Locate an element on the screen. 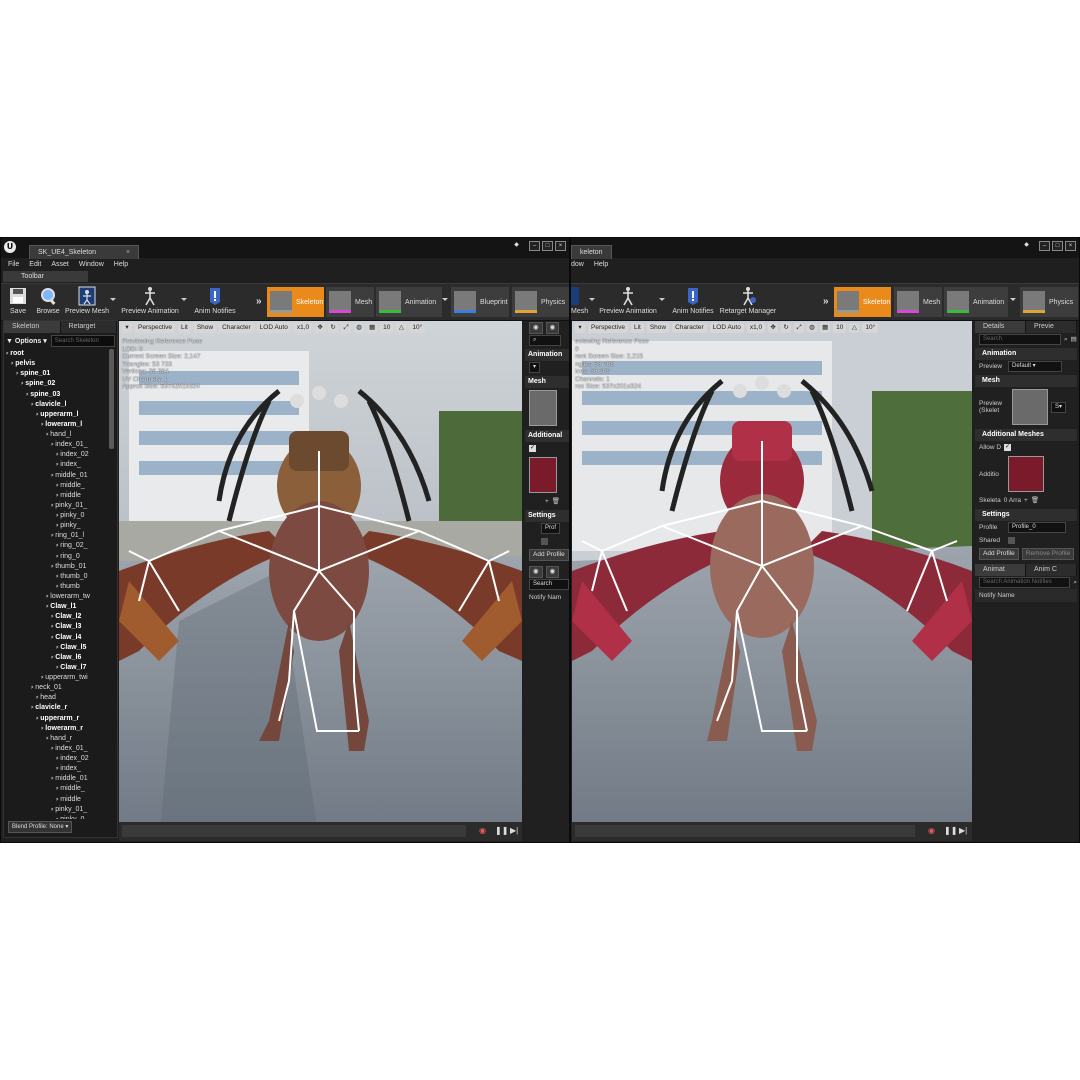  scale-icon: ⤢ is located at coordinates (346, 327).